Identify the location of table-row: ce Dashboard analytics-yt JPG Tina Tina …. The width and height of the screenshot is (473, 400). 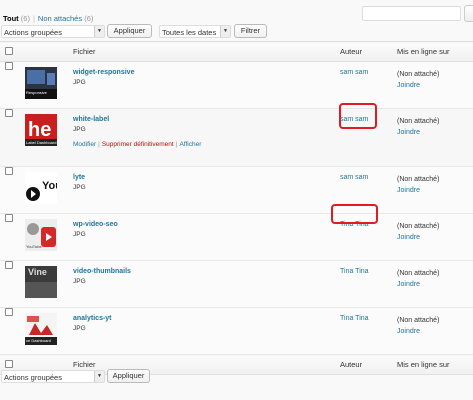
(236, 331).